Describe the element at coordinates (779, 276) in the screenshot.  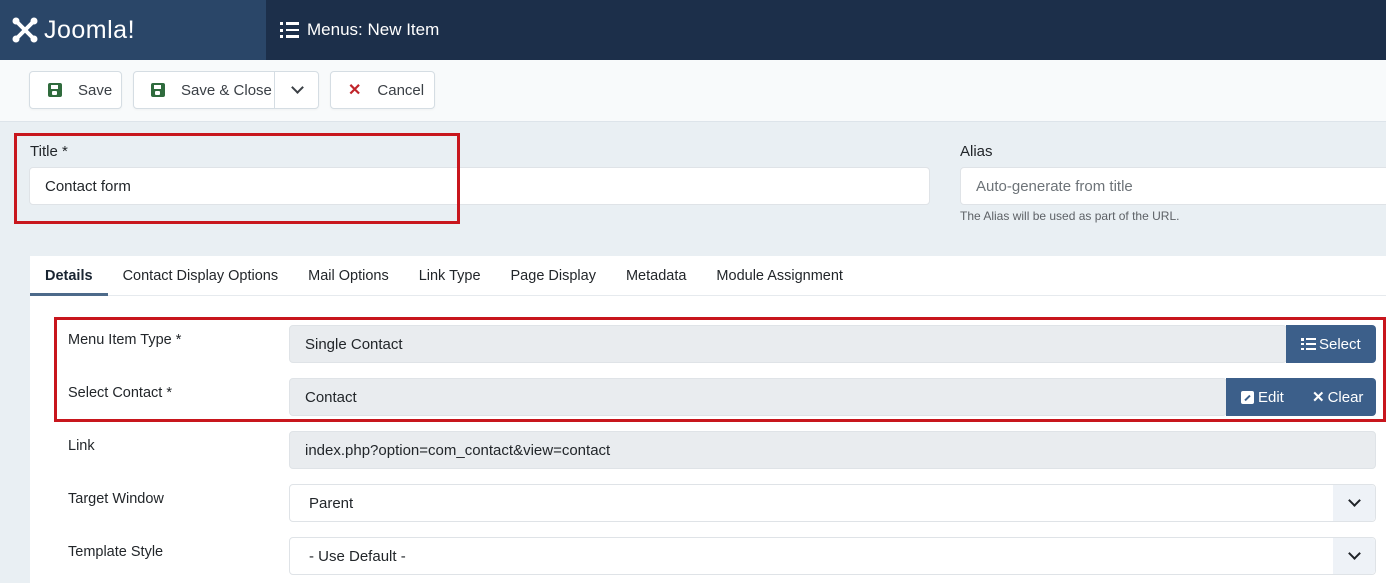
I see `tab-module-assignment: Module Assignment` at that location.